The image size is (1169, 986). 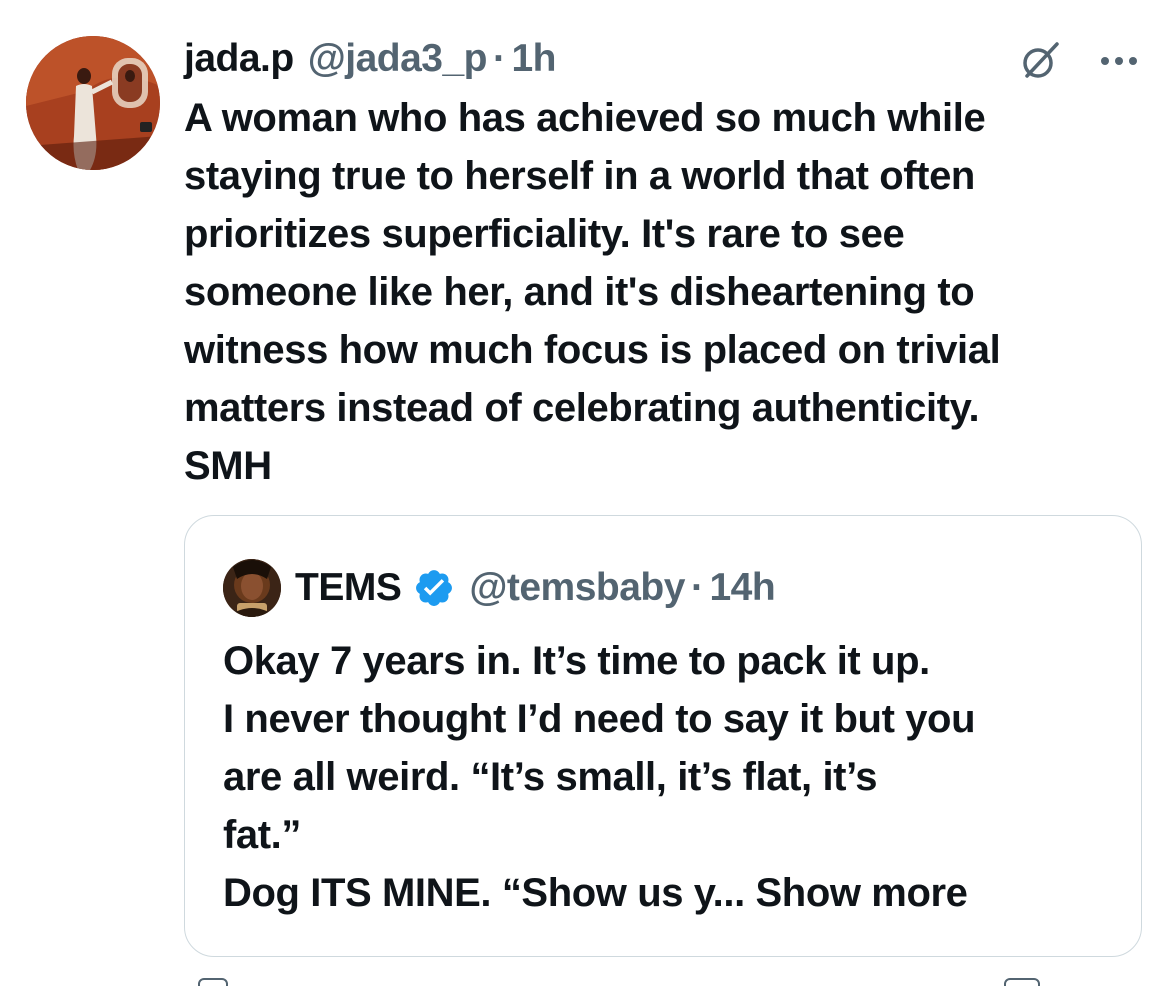 What do you see at coordinates (1119, 61) in the screenshot?
I see `more-icon` at bounding box center [1119, 61].